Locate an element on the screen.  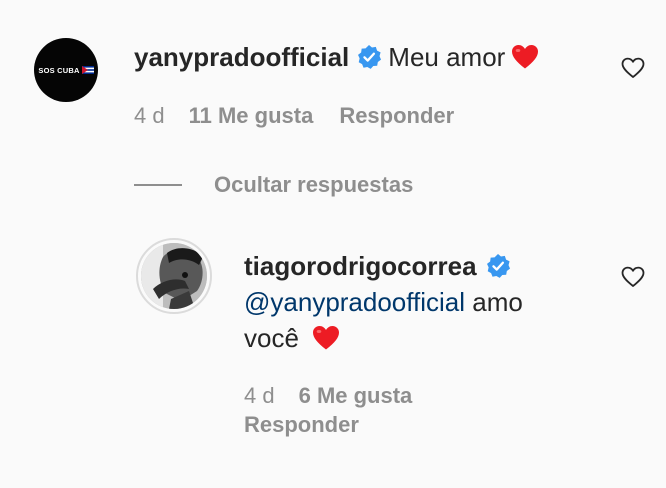
reply-header: tiagorodrigocorrea is located at coordinates (380, 266).